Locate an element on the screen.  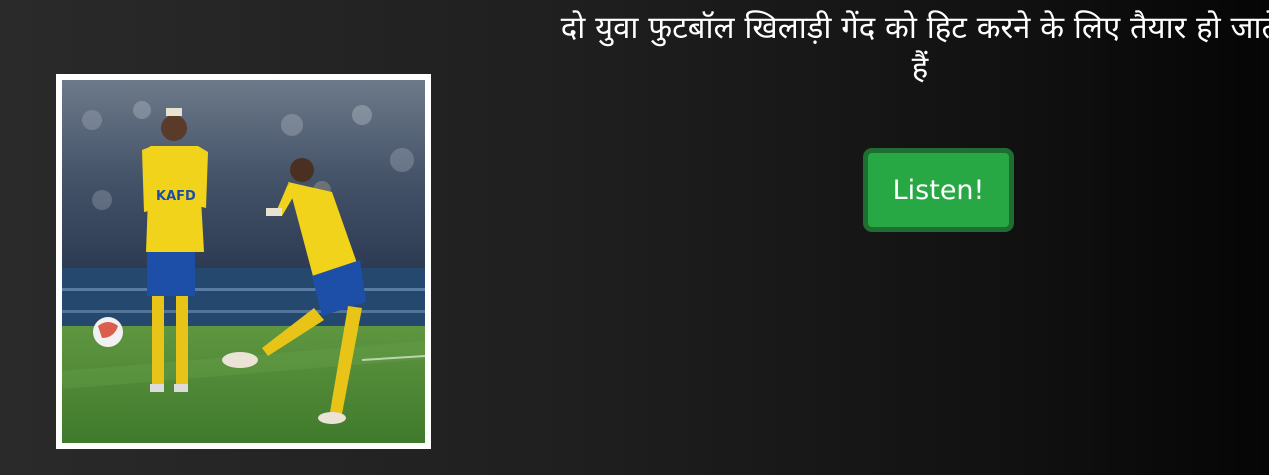
shirt-text: KAFD is located at coordinates (176, 196).